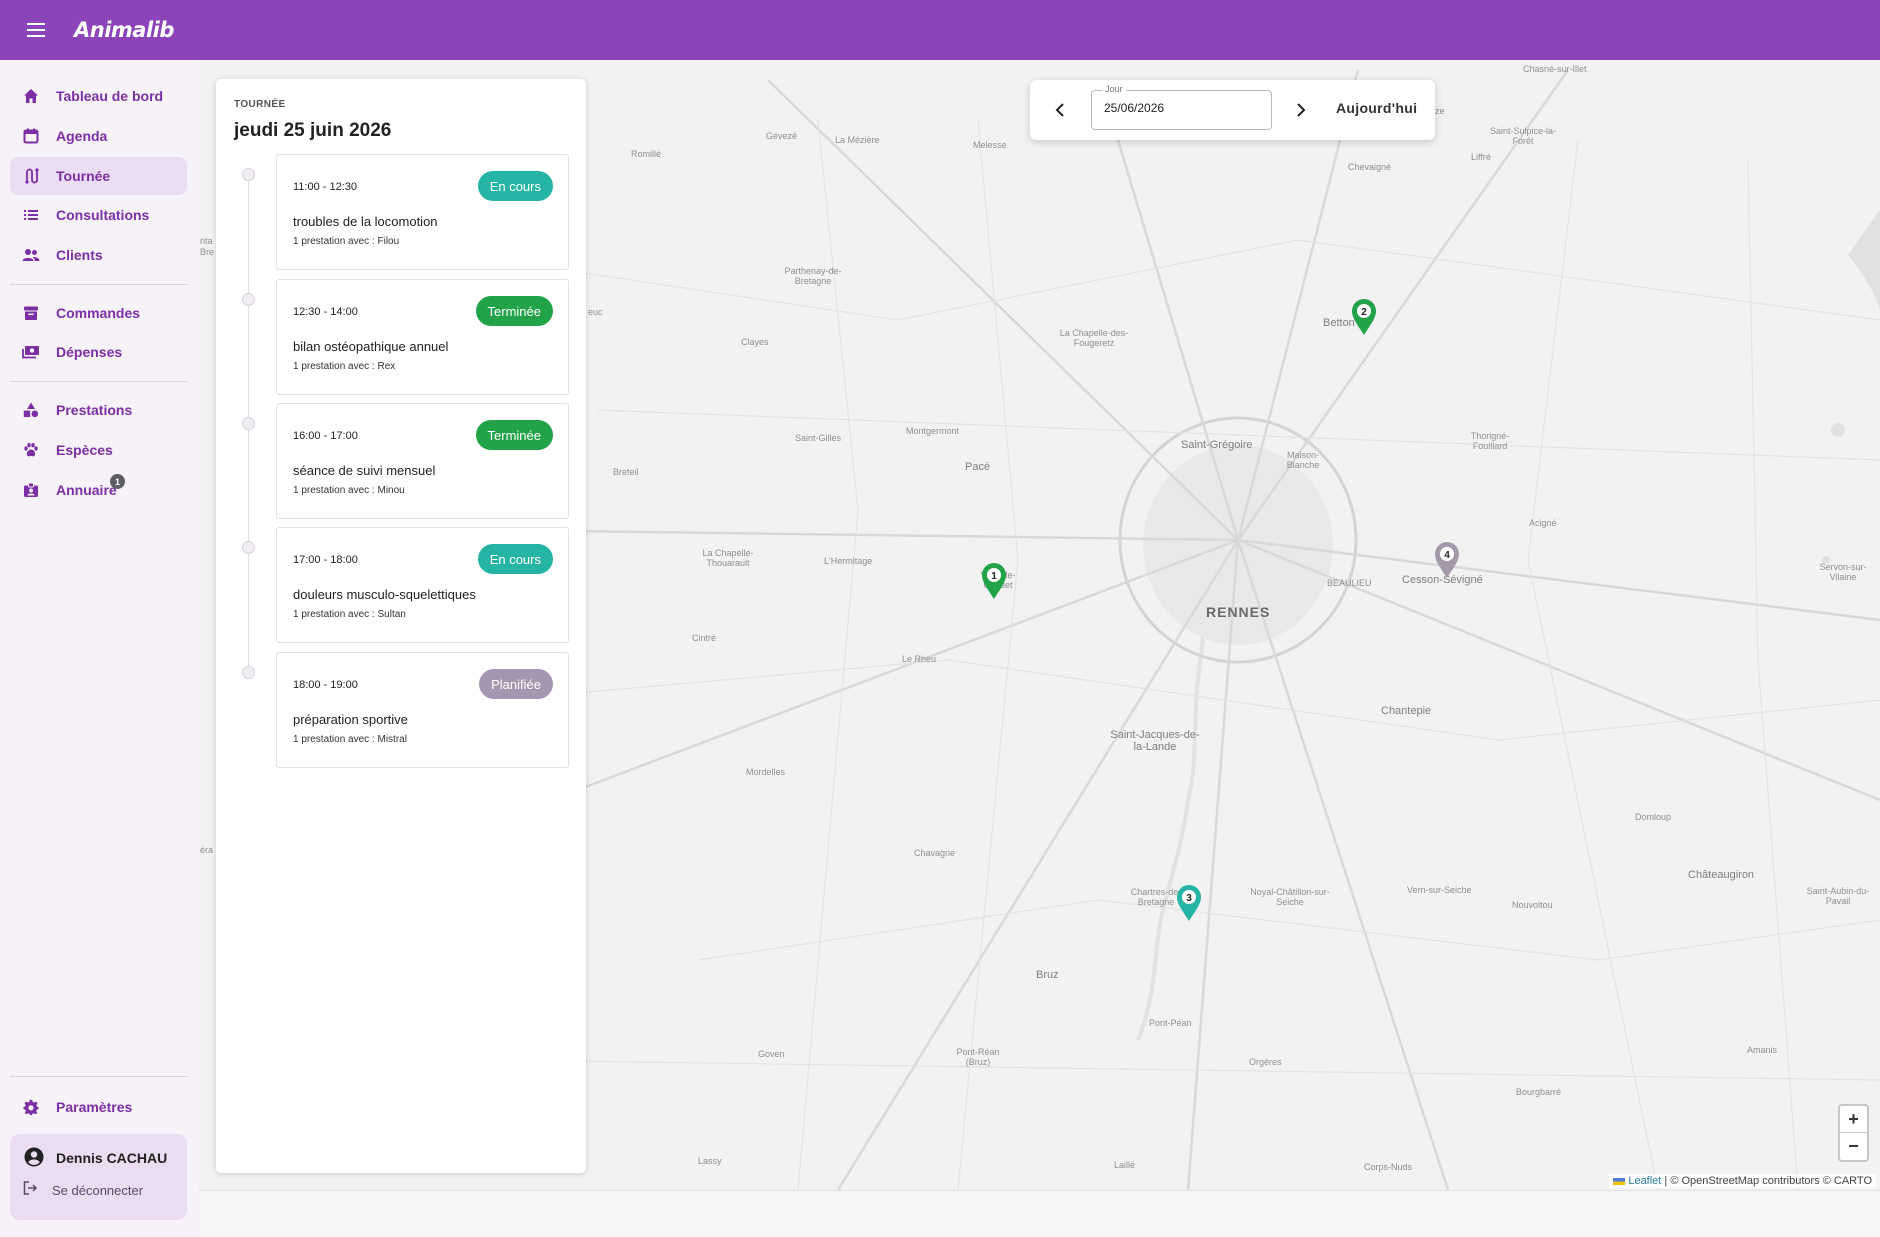 The height and width of the screenshot is (1237, 1880). Describe the element at coordinates (990, 145) in the screenshot. I see `map-place-label: Melesse` at that location.